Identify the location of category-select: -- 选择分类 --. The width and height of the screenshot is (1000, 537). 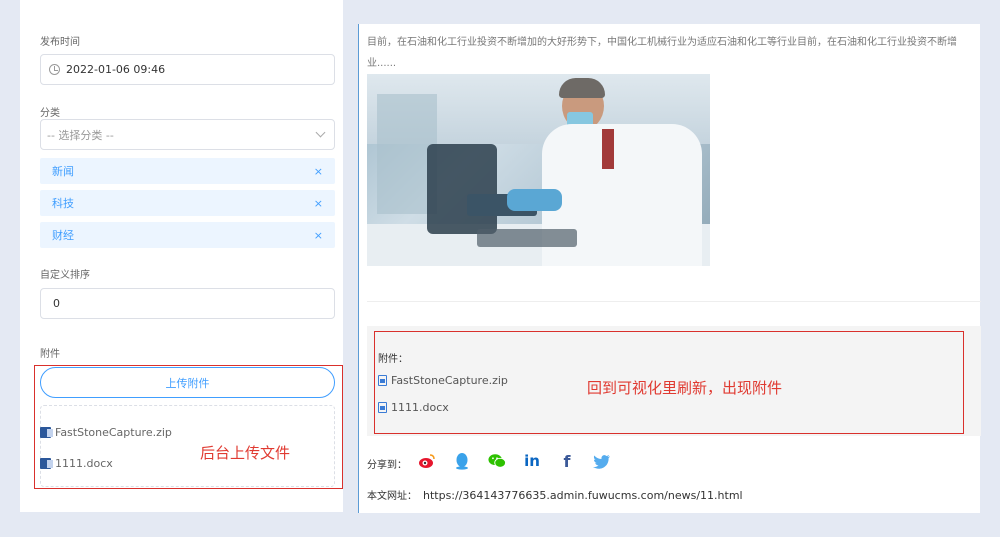
(187, 134).